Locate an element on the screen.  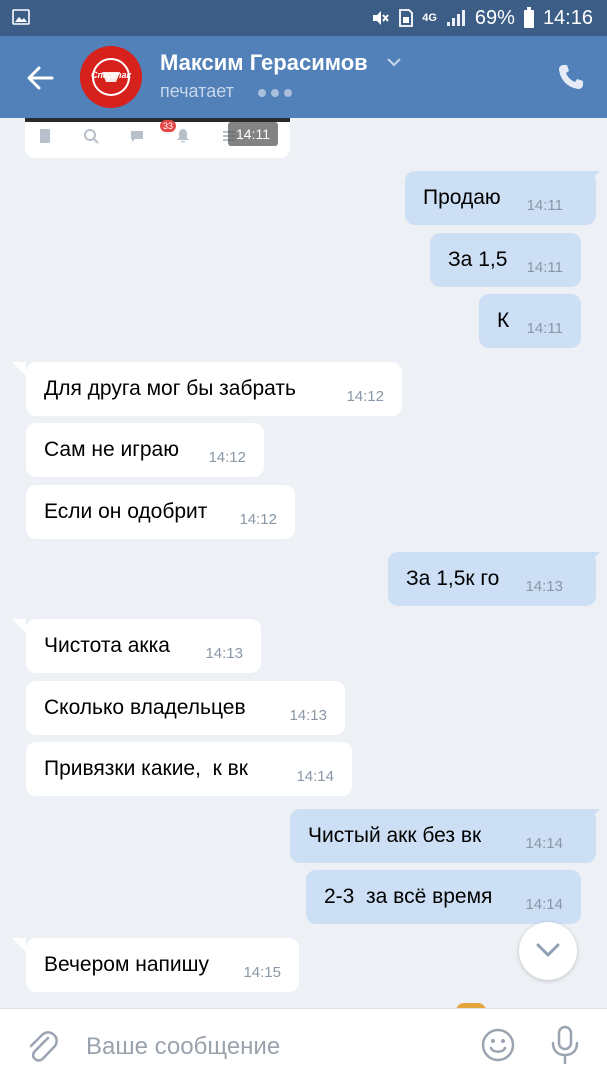
message-text: Если он одобрит is located at coordinates (126, 511).